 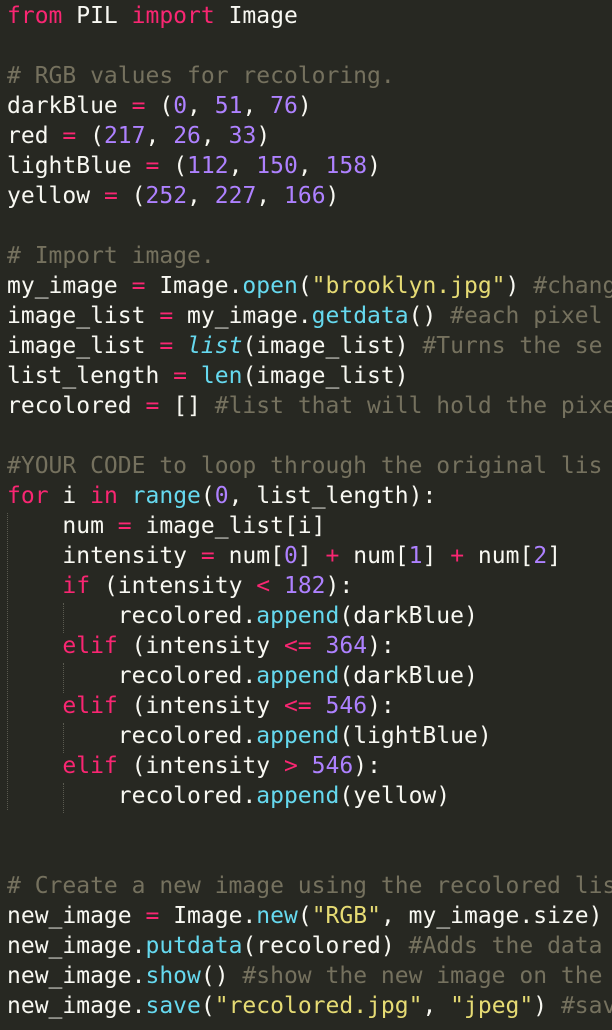 I want to click on code-line: recolored.append(yellow), so click(x=228, y=796).